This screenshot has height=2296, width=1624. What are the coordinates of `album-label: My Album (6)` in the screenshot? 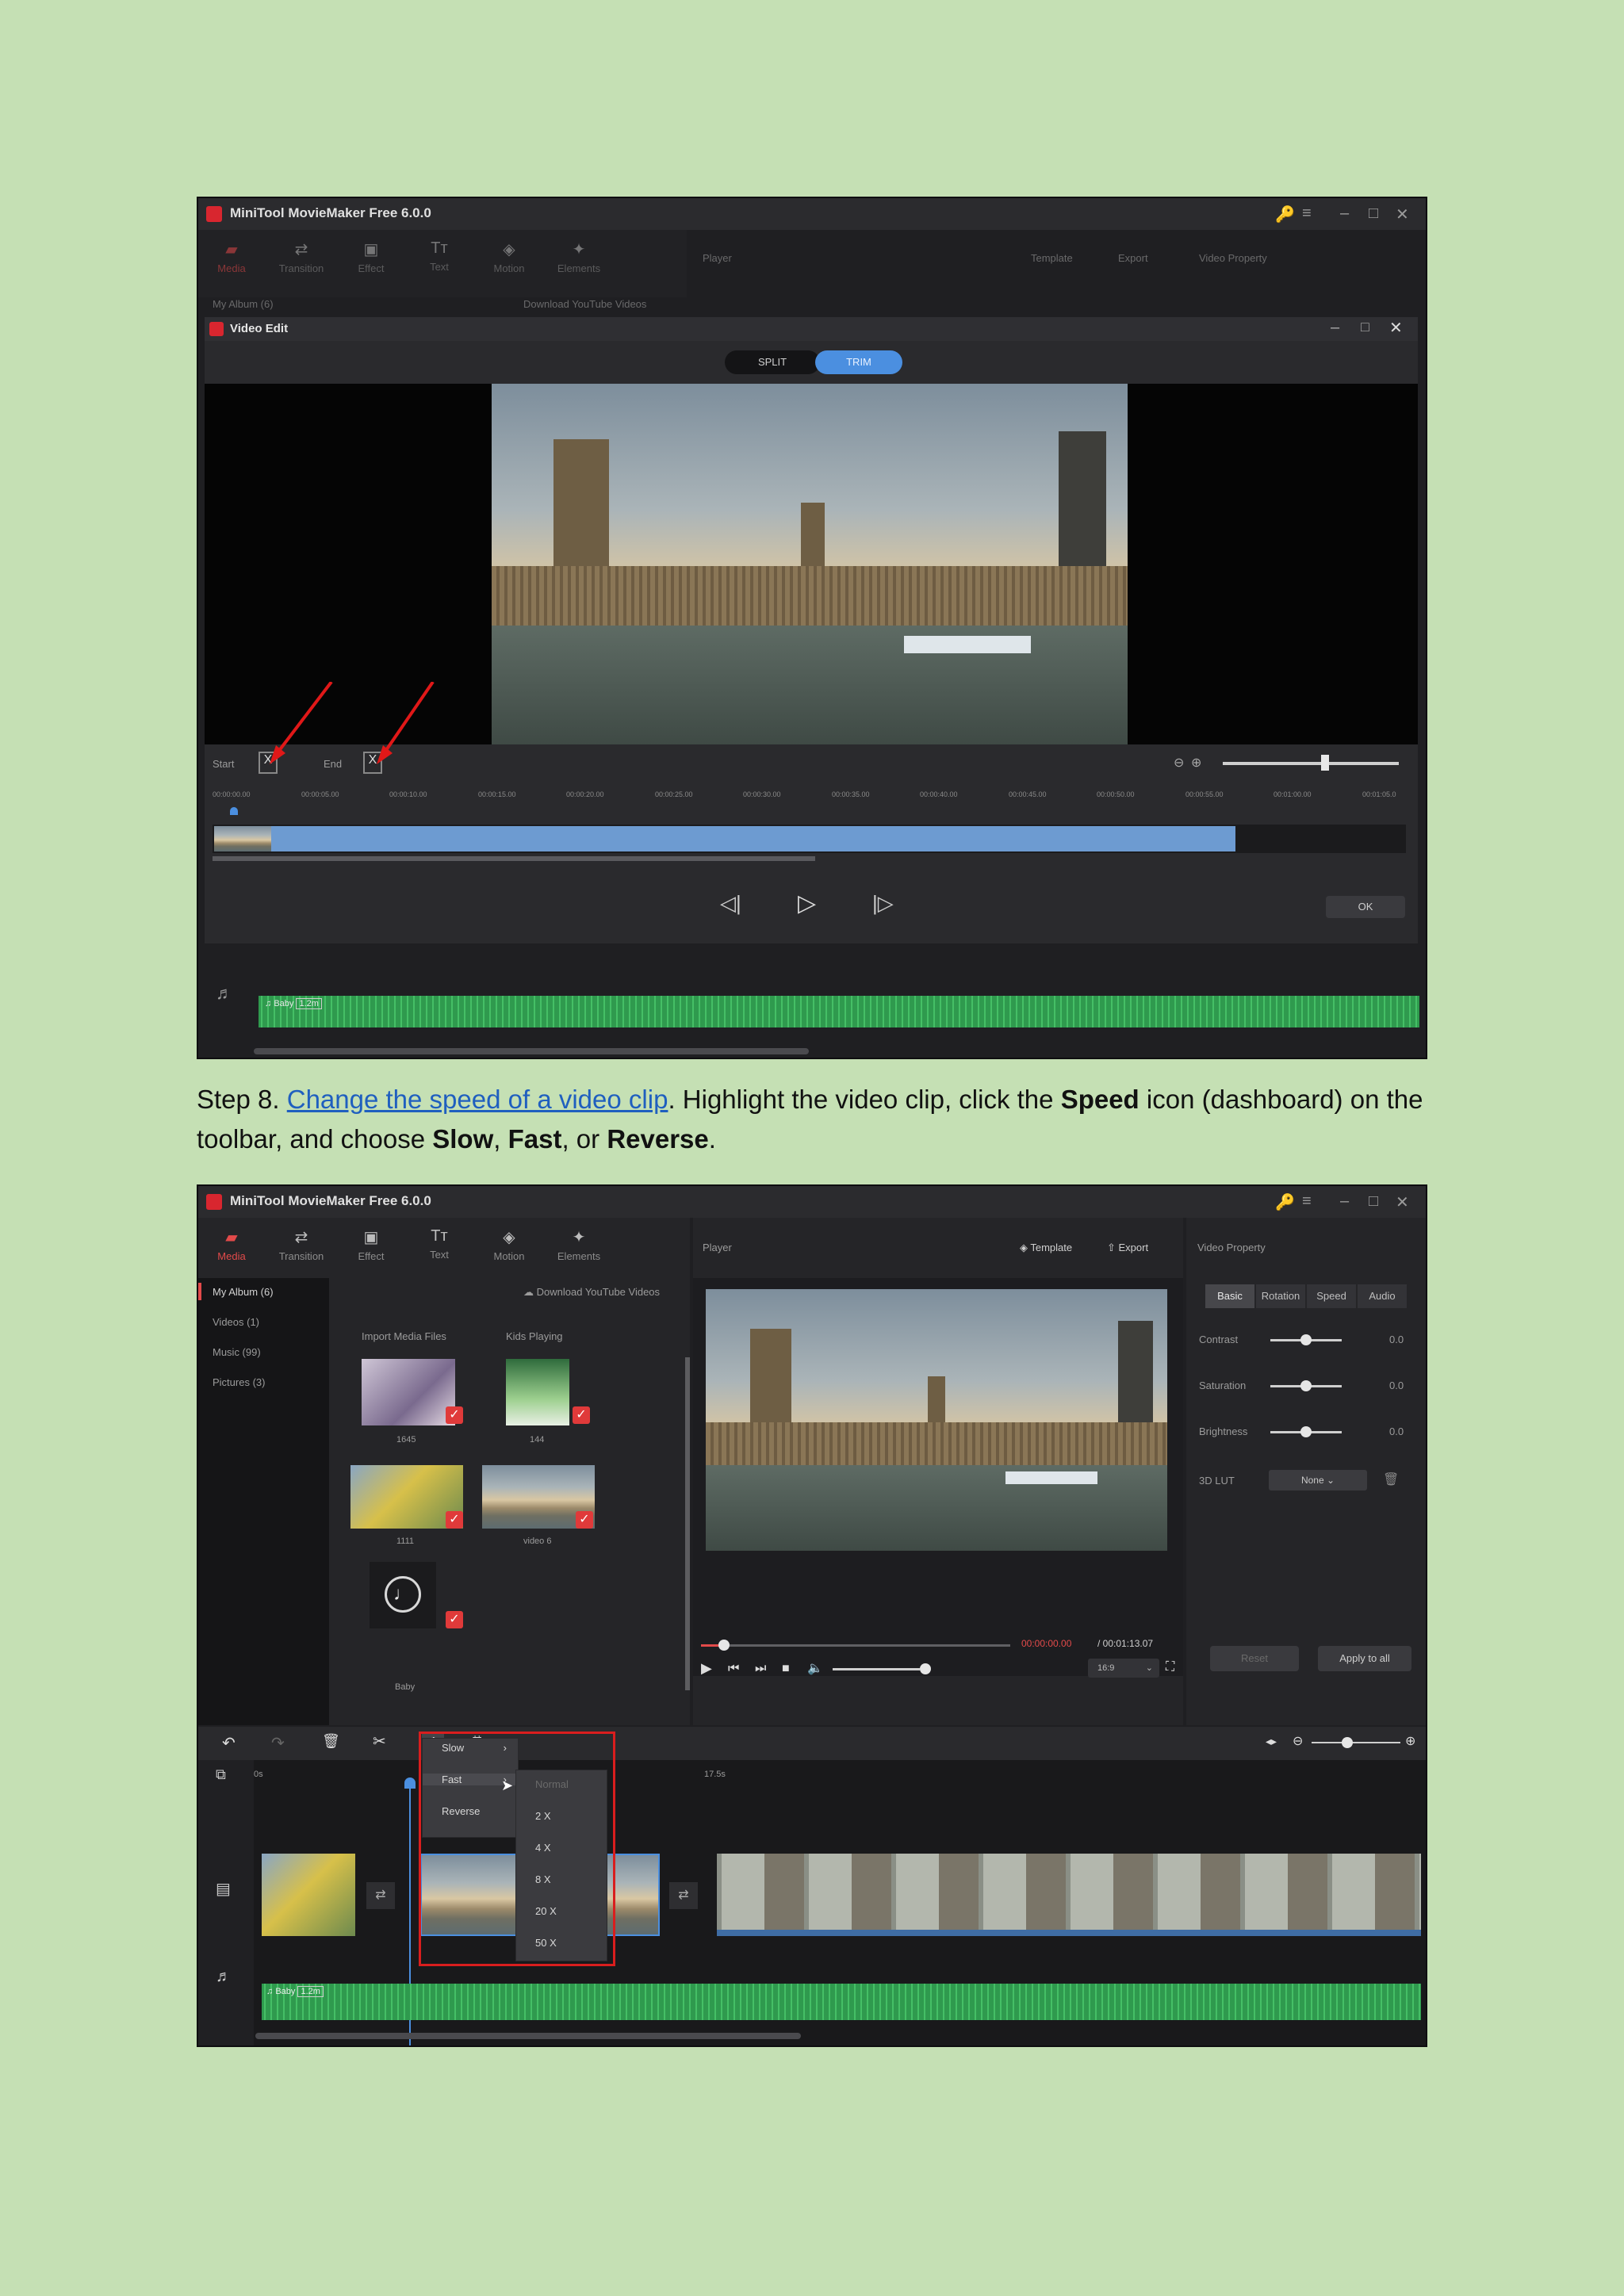 It's located at (243, 304).